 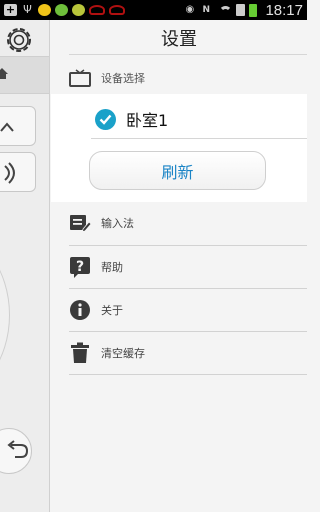 I want to click on menu-item-about: 关于, so click(x=188, y=310).